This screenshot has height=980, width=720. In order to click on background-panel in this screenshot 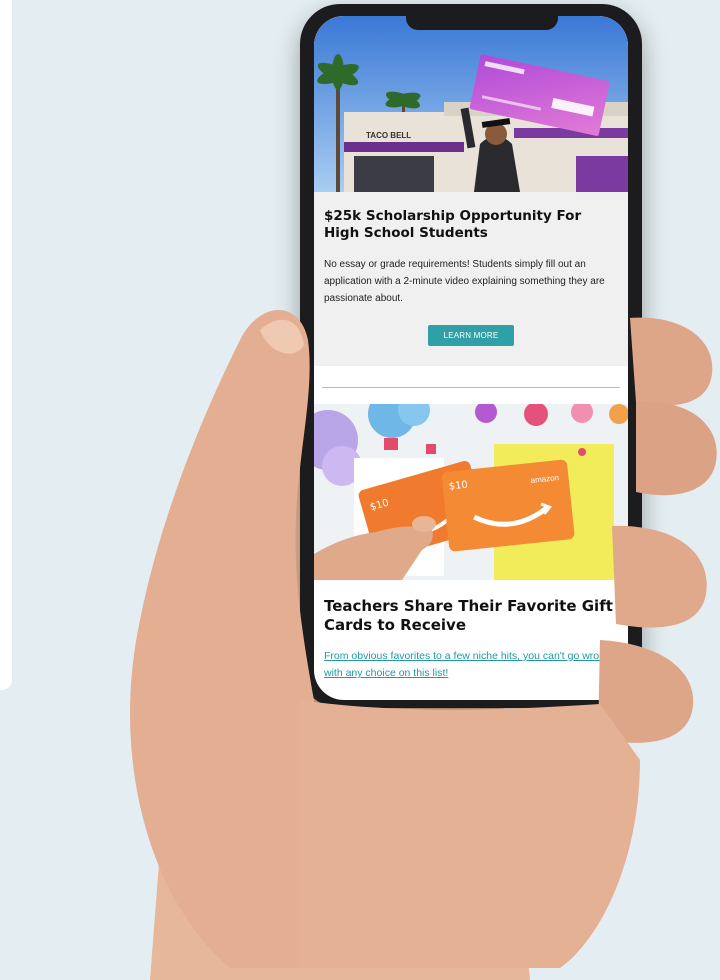, I will do `click(6, 345)`.